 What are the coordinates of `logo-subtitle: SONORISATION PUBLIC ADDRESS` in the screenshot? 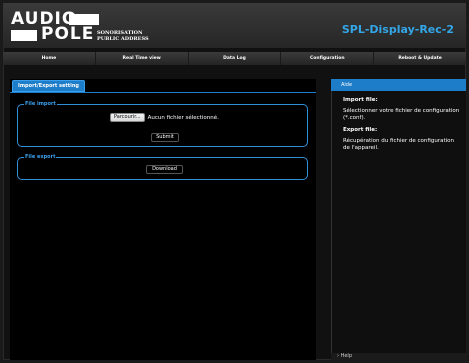 It's located at (123, 36).